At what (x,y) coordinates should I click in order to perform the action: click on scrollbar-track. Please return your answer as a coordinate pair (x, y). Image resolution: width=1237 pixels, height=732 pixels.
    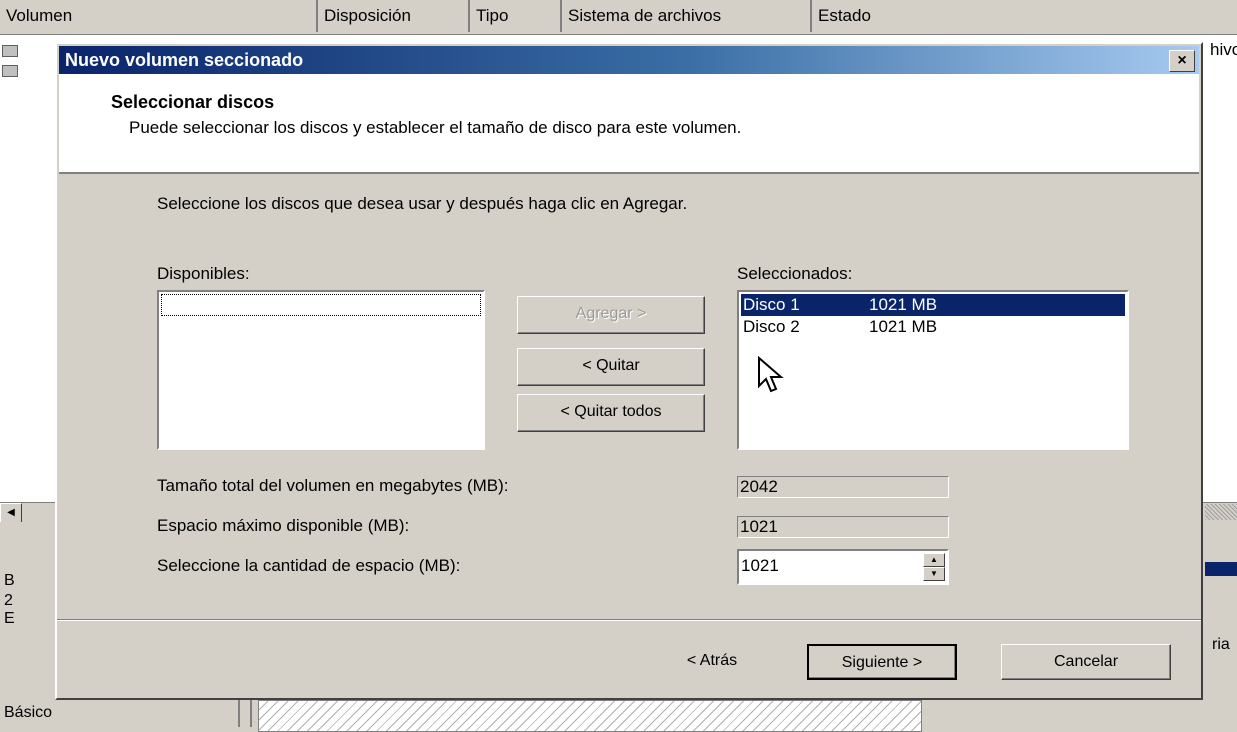
    Looking at the image, I should click on (1221, 512).